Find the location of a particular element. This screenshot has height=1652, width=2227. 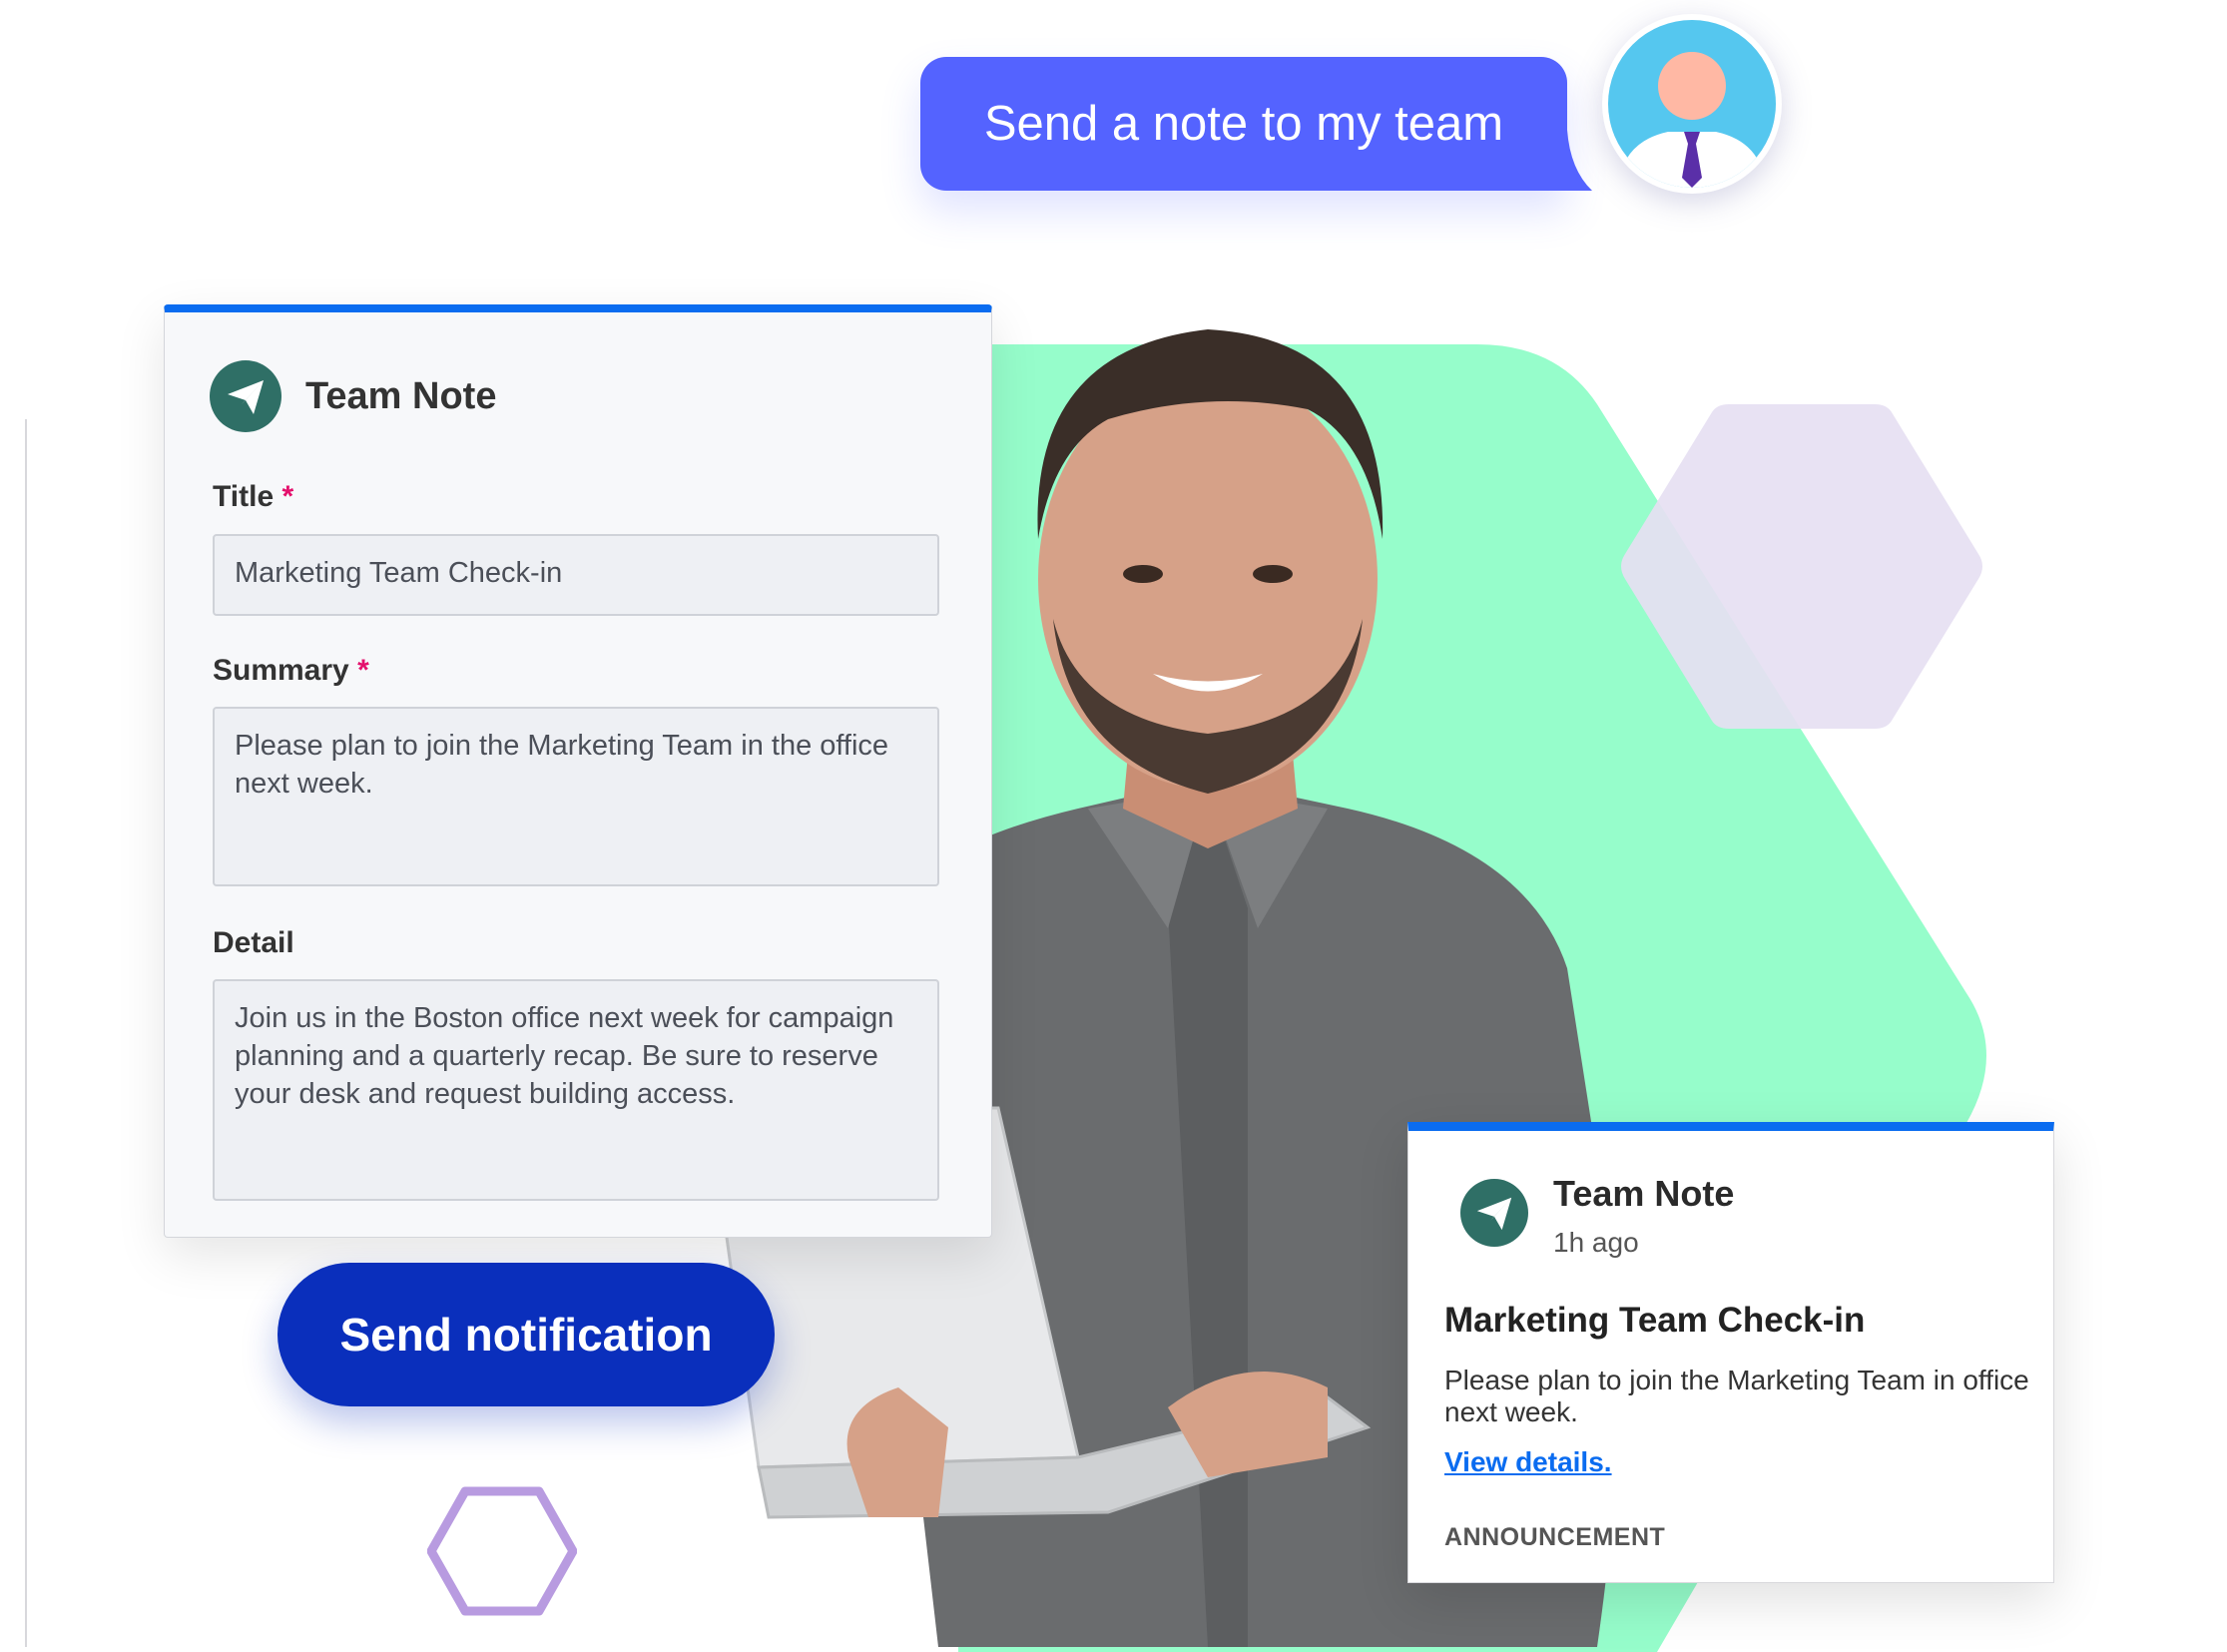

form-title: Team Note is located at coordinates (401, 395).